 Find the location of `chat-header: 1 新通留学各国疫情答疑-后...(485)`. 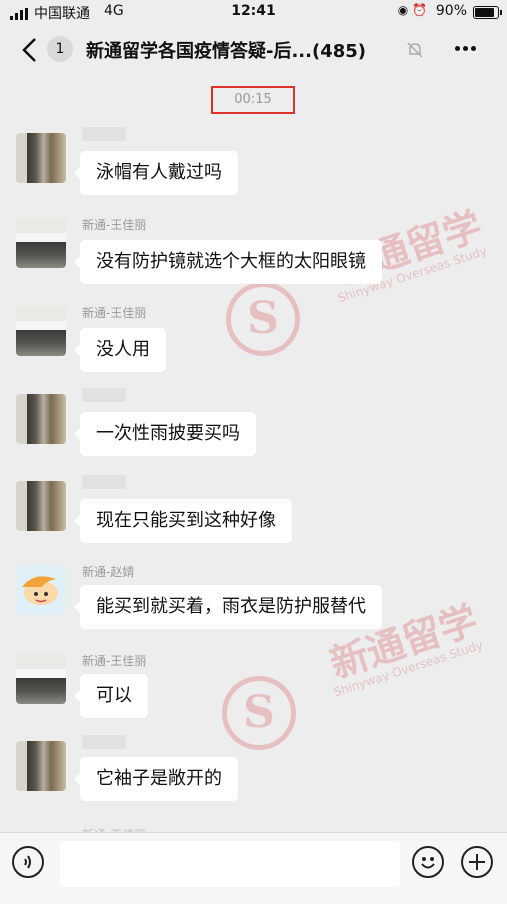

chat-header: 1 新通留学各国疫情答疑-后...(485) is located at coordinates (253, 50).